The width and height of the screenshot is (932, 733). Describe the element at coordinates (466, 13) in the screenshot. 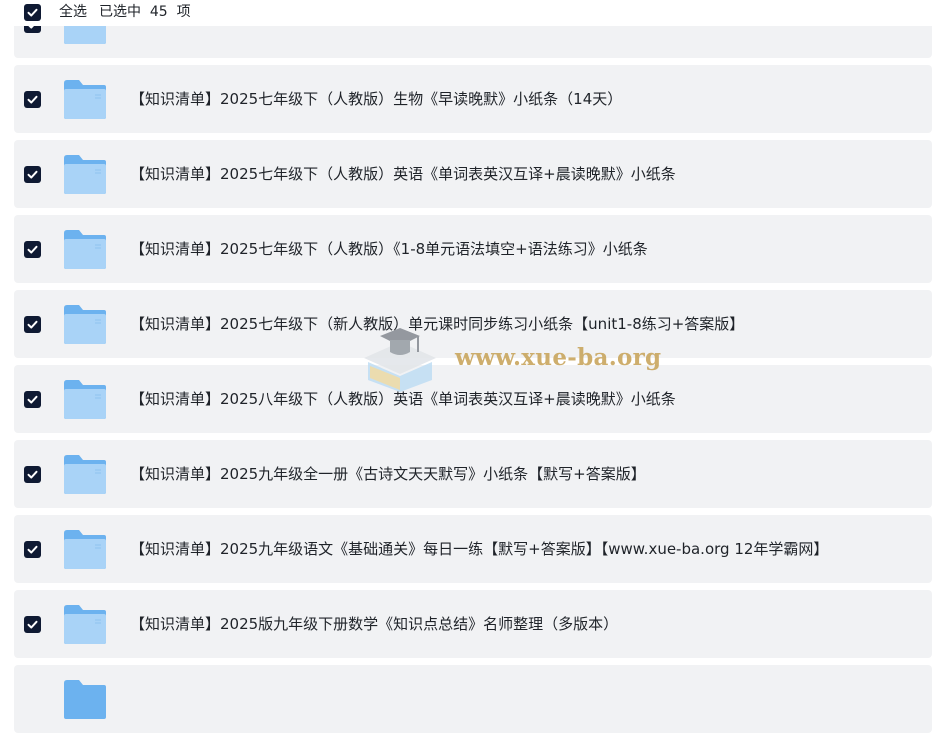

I see `selection-toolbar: 全选 已选中 45 项` at that location.